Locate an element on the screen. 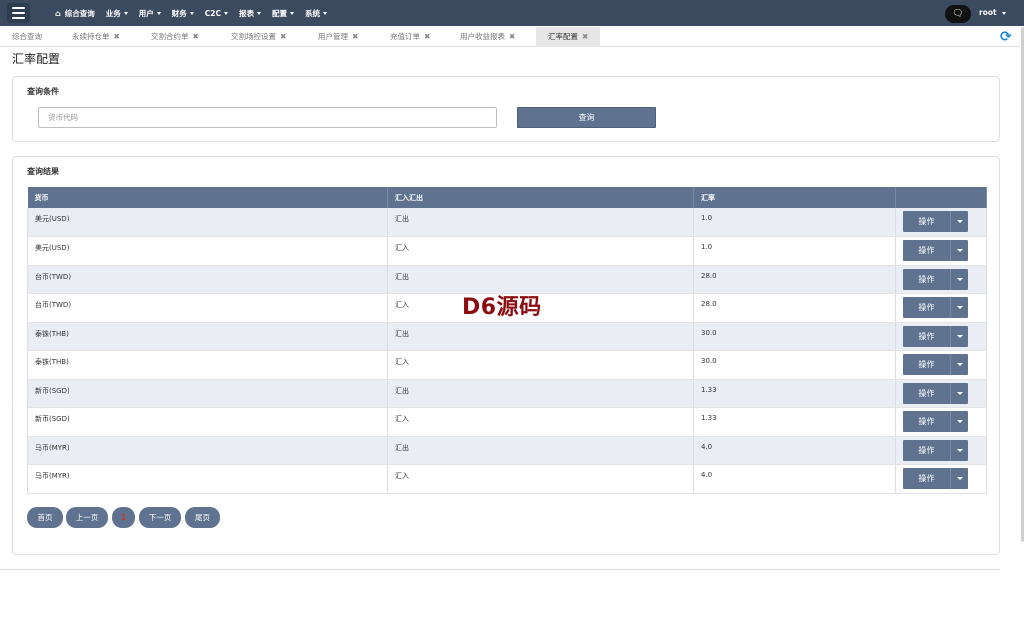  tab-label: 用户管理 is located at coordinates (333, 36).